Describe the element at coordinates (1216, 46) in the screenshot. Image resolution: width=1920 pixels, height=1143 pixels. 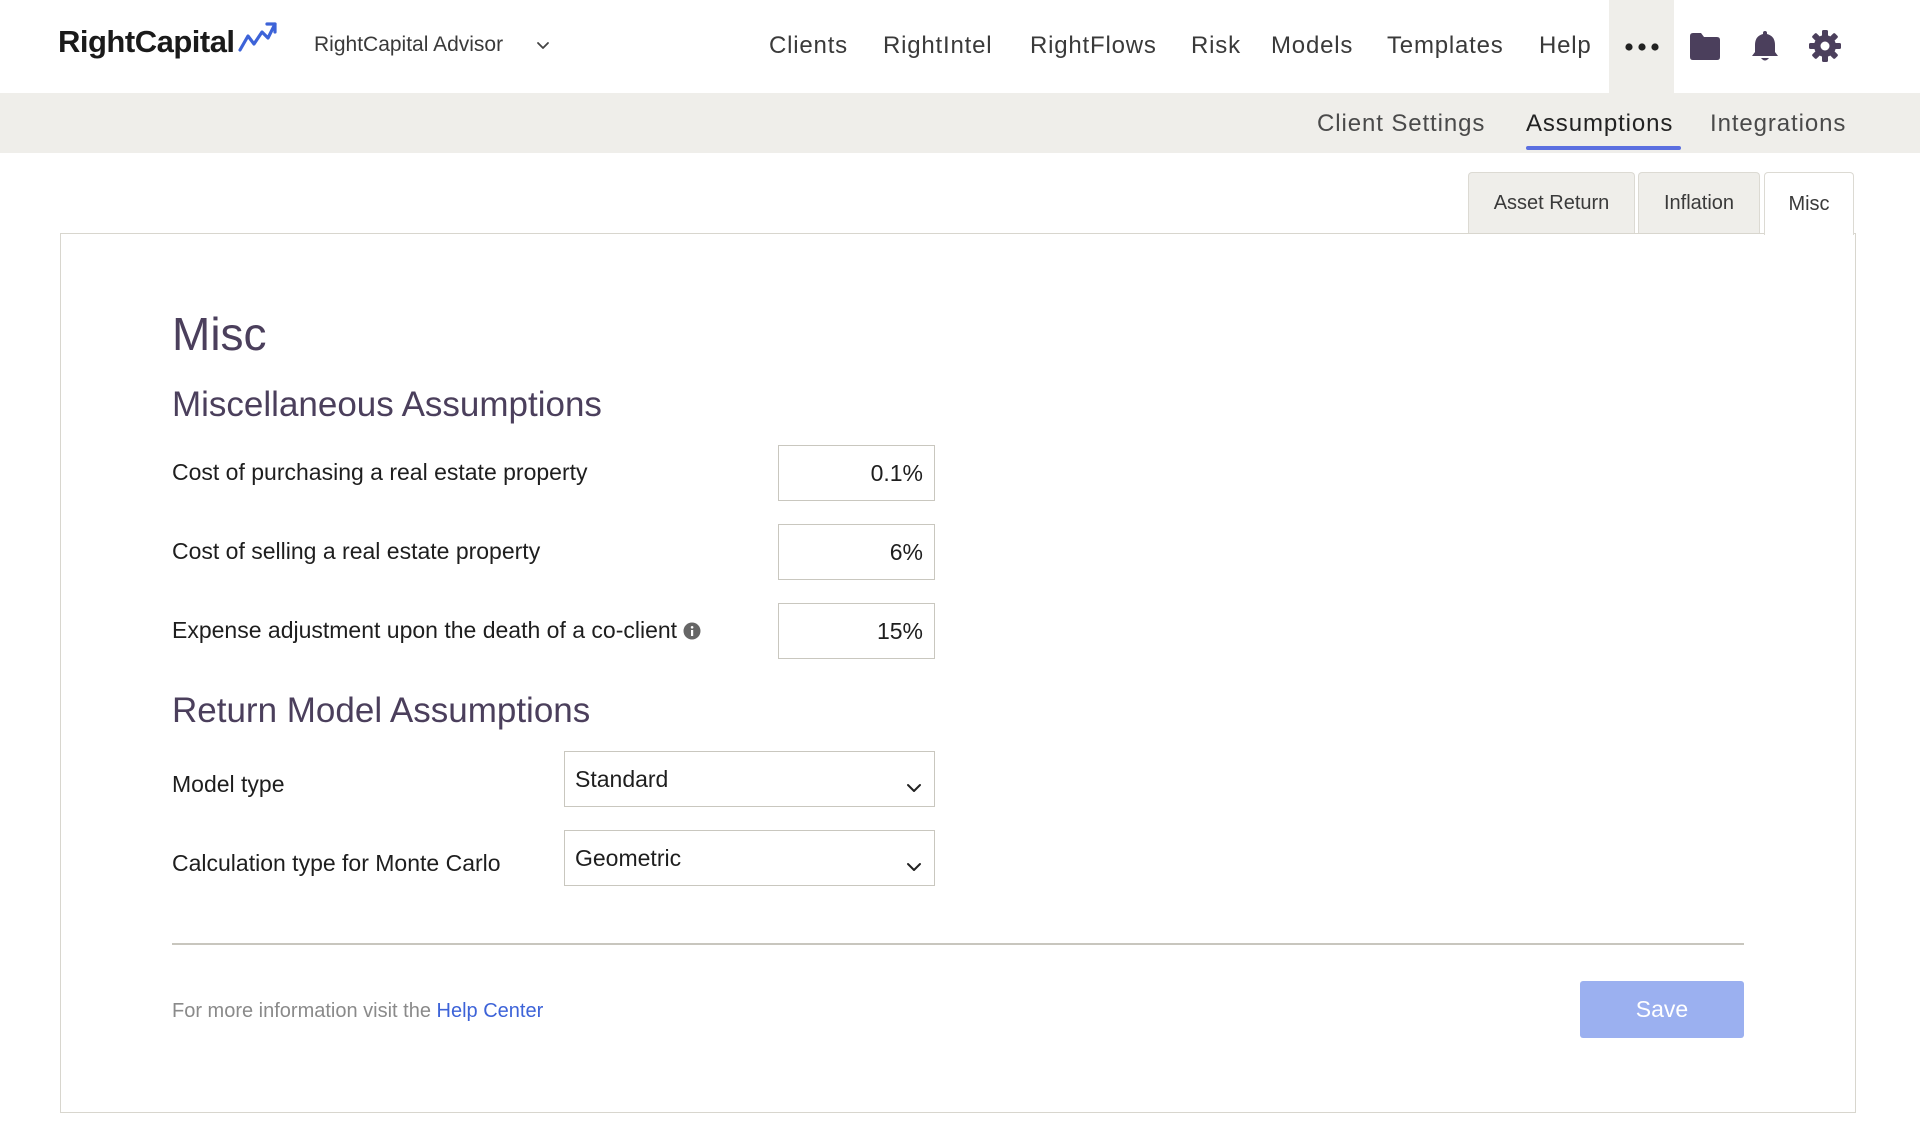
I see `nav-risk: Risk` at that location.